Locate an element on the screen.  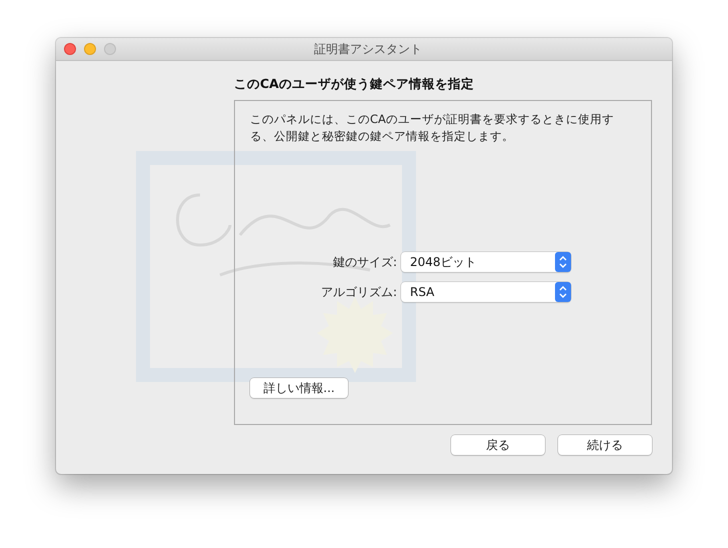
popup-menu: 2048ビット is located at coordinates (486, 262).